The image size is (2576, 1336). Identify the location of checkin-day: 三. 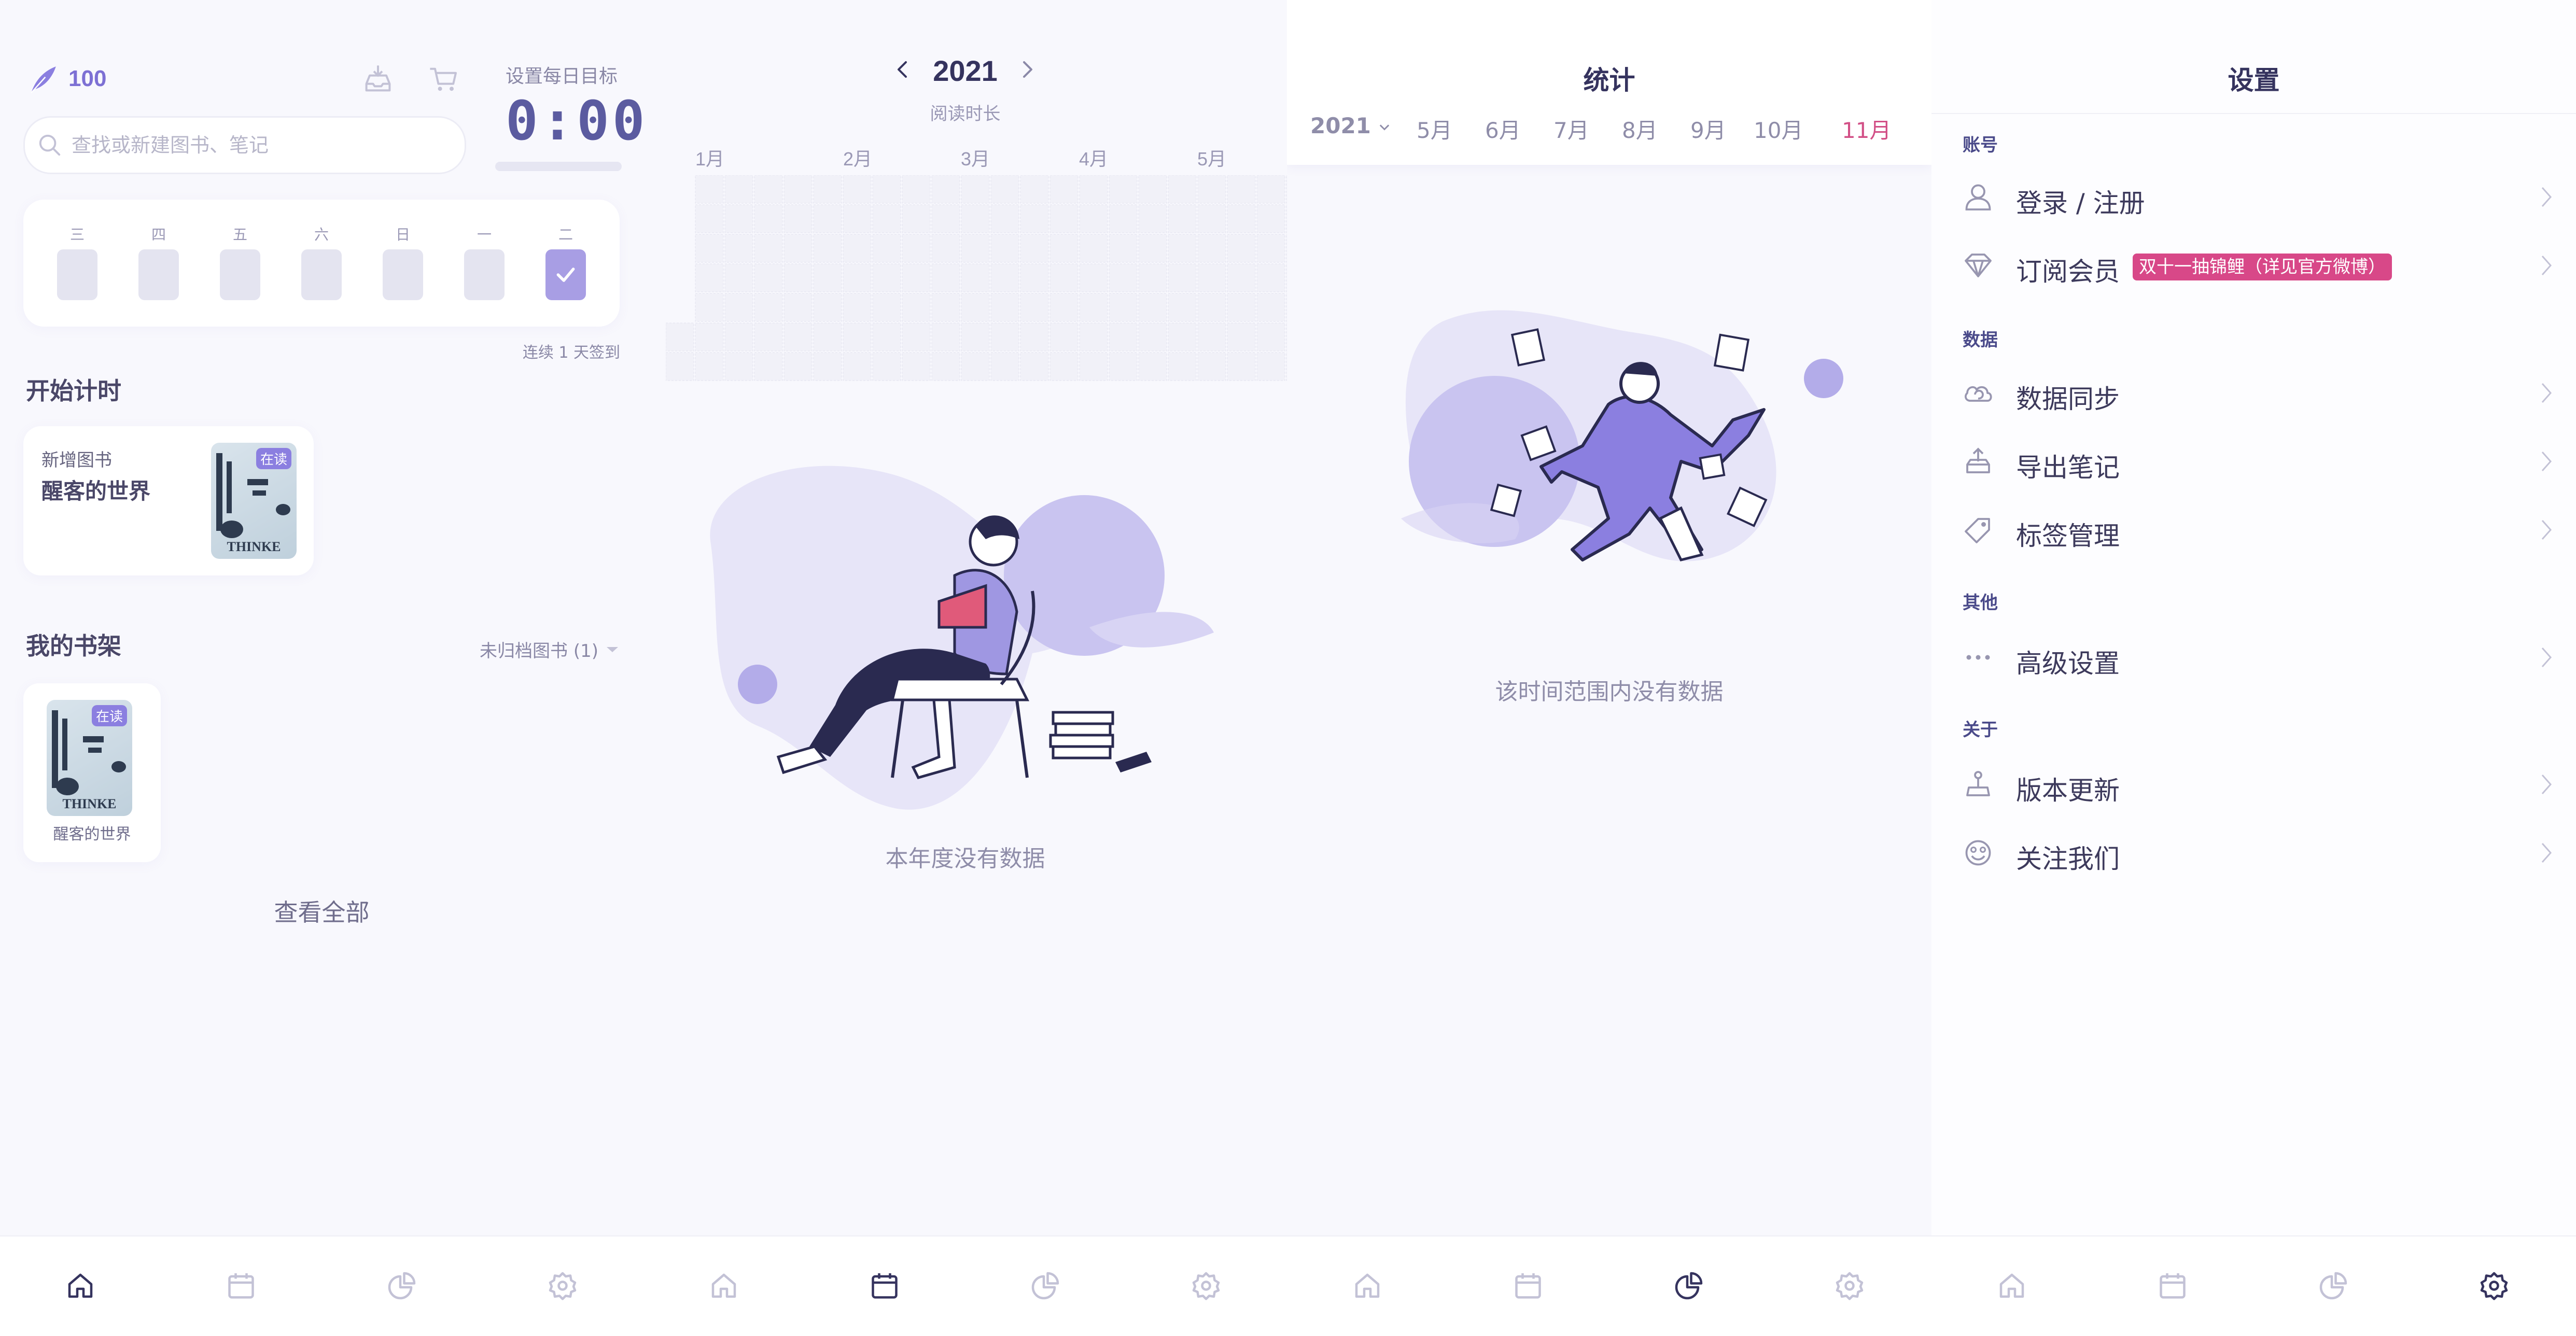
(77, 261).